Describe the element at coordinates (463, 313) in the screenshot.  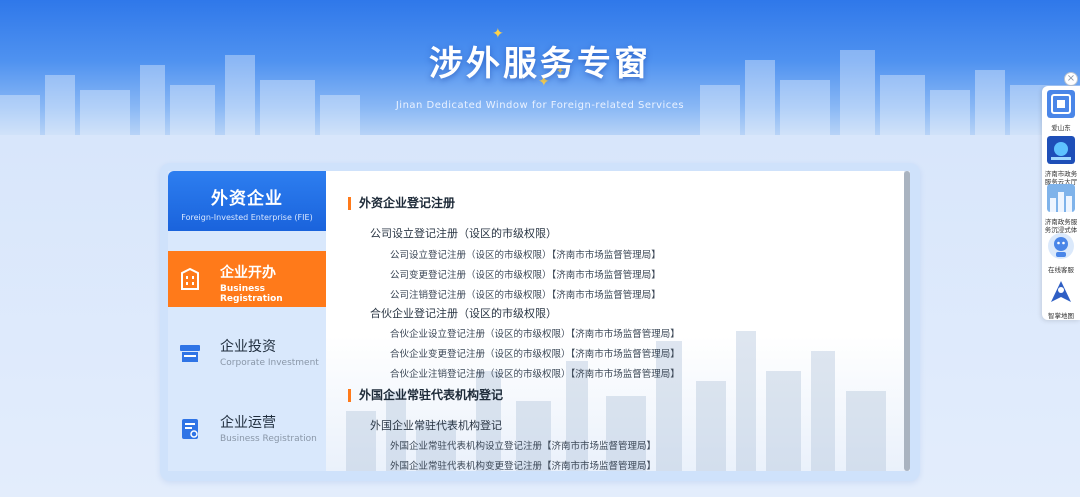
I see `group-title: 合伙企业登记注册（设区的市级权限）` at that location.